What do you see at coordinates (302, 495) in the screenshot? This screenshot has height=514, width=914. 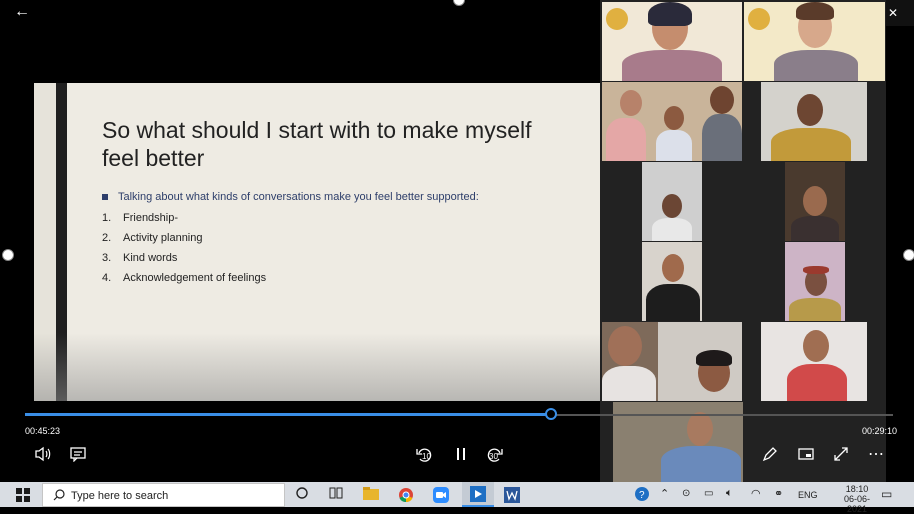 I see `cortana-icon` at bounding box center [302, 495].